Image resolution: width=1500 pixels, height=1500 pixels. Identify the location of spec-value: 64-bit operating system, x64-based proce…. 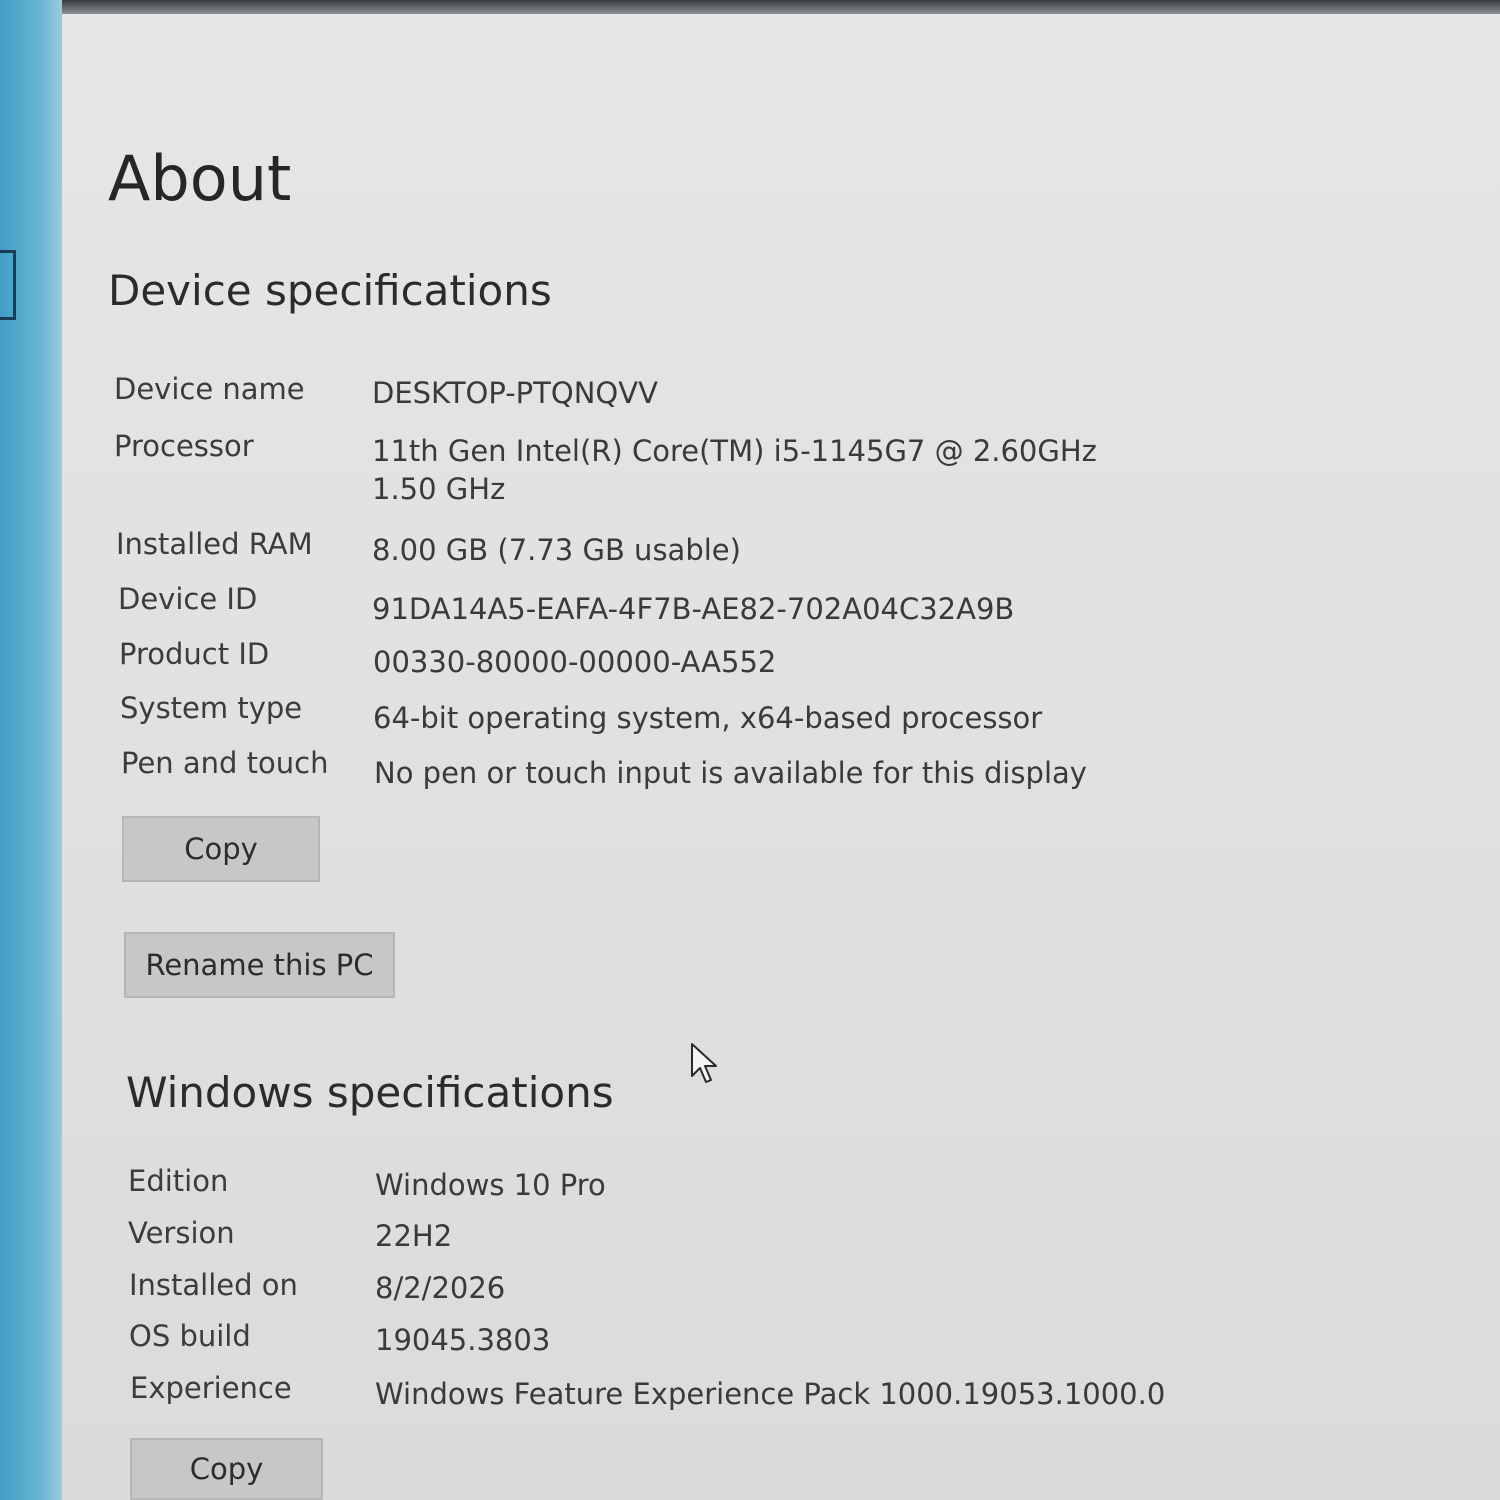
(708, 718).